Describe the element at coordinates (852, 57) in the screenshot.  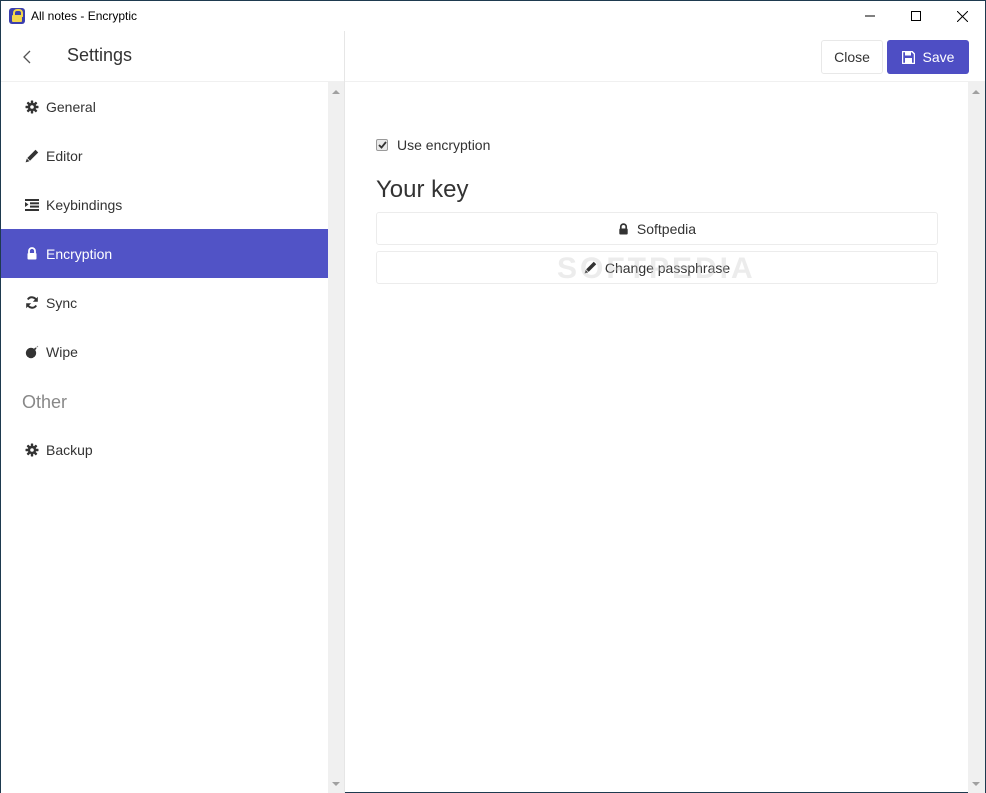
I see `close-button: Close` at that location.